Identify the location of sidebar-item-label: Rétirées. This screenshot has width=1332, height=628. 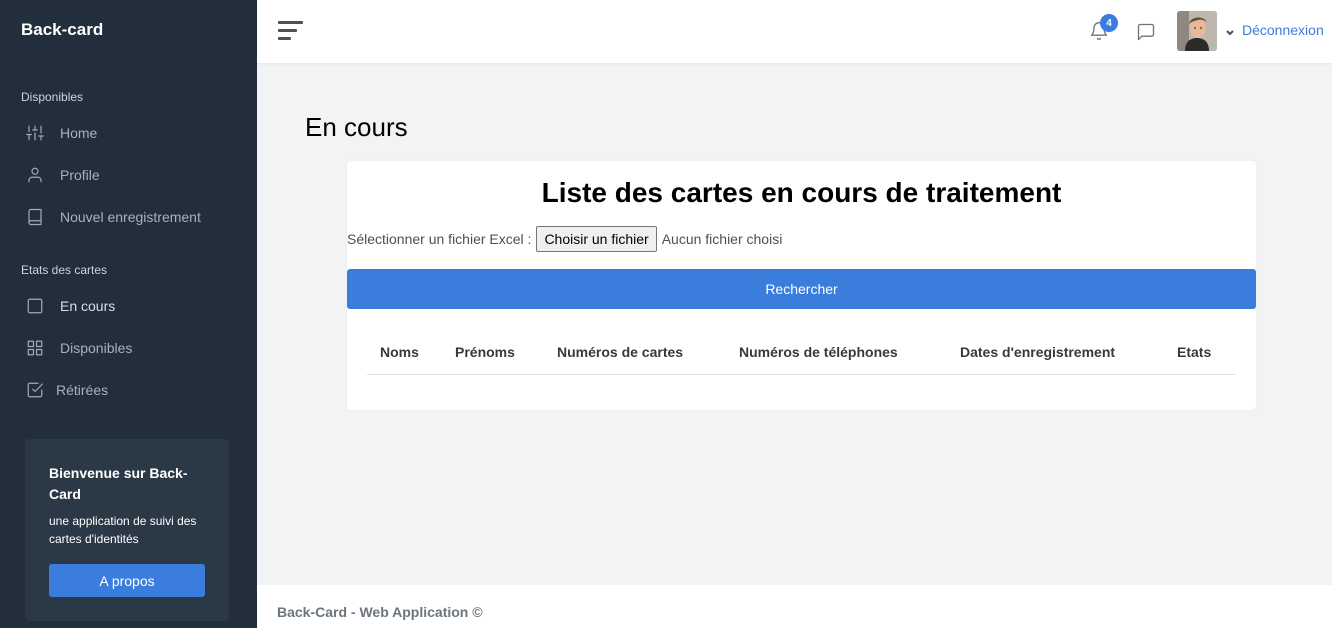
(82, 390).